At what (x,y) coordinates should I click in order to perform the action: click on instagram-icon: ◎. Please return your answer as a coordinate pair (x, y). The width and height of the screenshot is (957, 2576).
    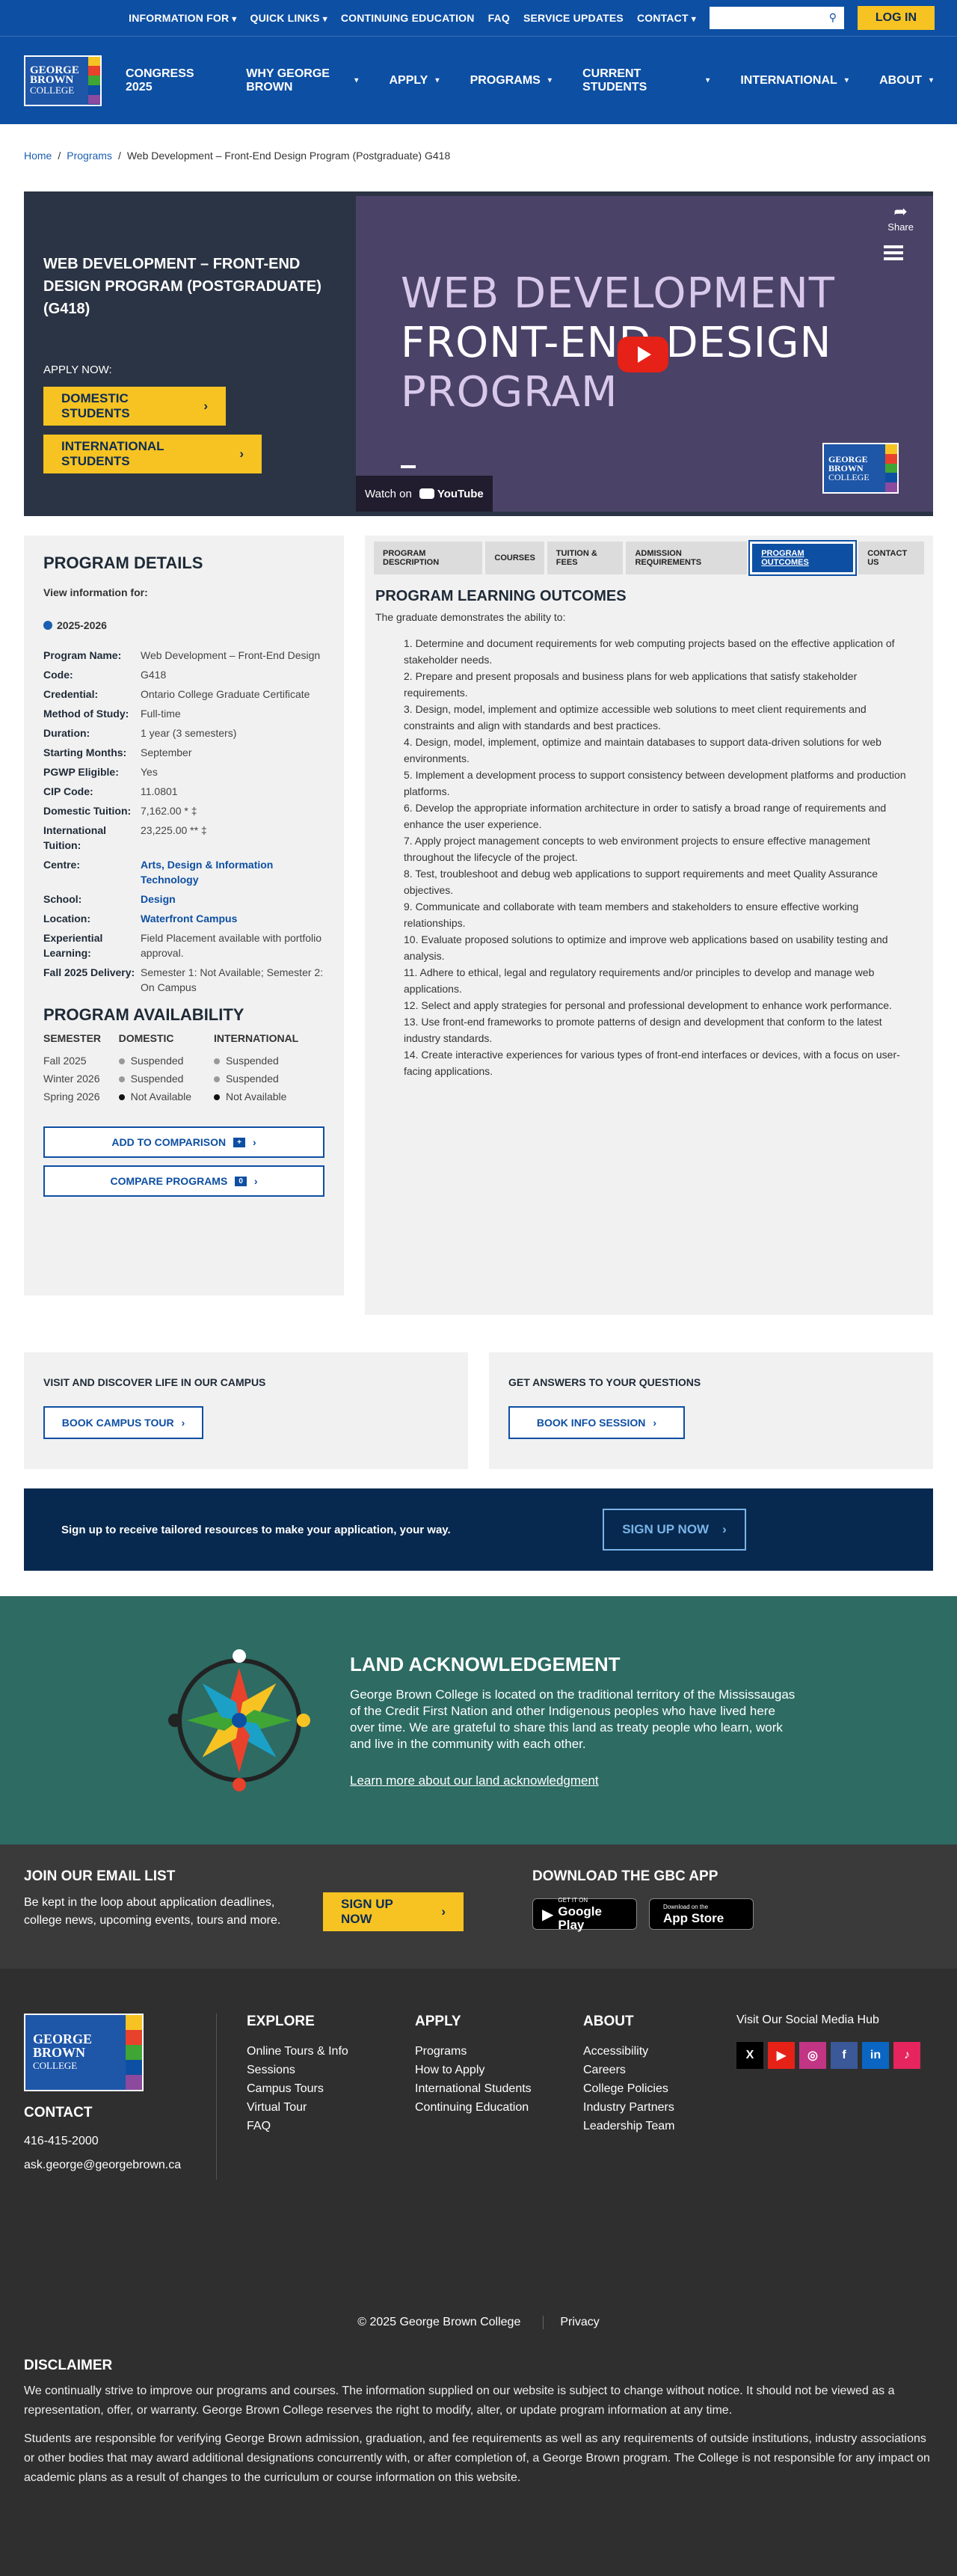
    Looking at the image, I should click on (812, 2055).